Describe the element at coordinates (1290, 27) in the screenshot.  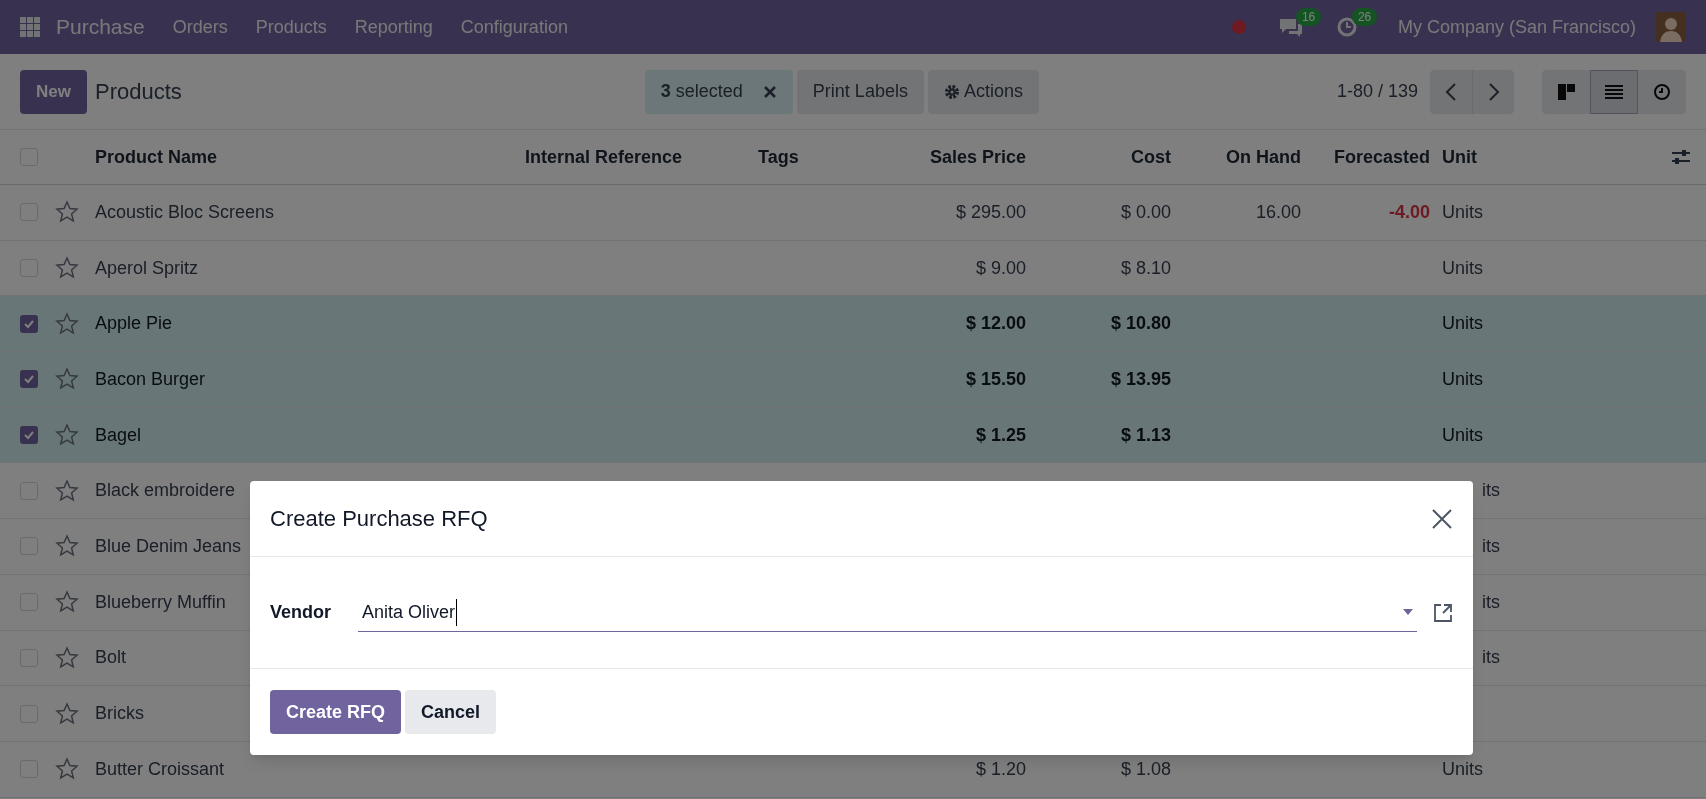
I see `chat-icon` at that location.